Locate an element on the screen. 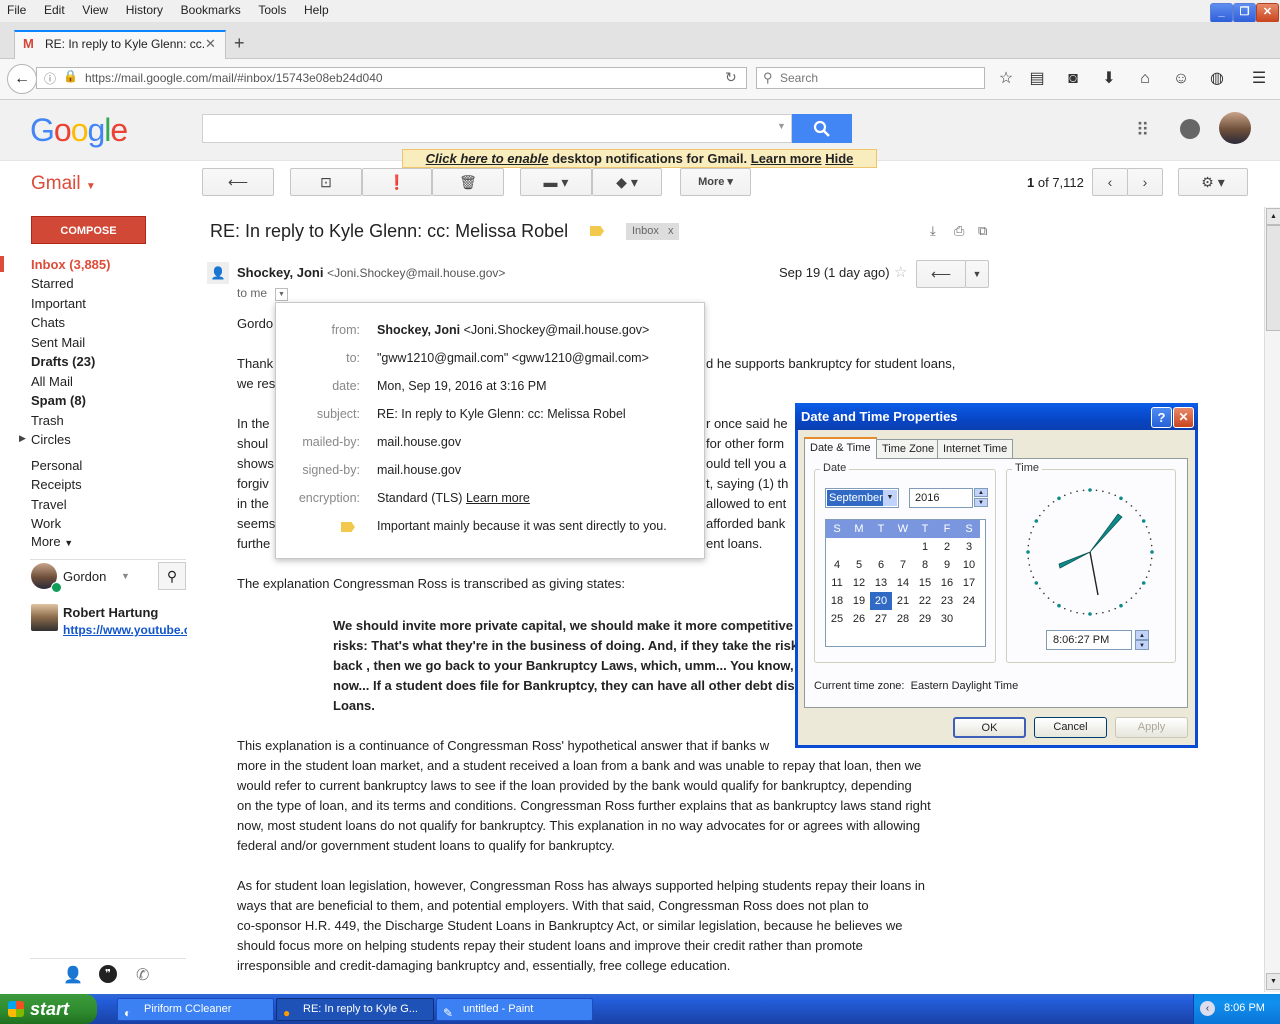  new-tab-button: + is located at coordinates (239, 43).